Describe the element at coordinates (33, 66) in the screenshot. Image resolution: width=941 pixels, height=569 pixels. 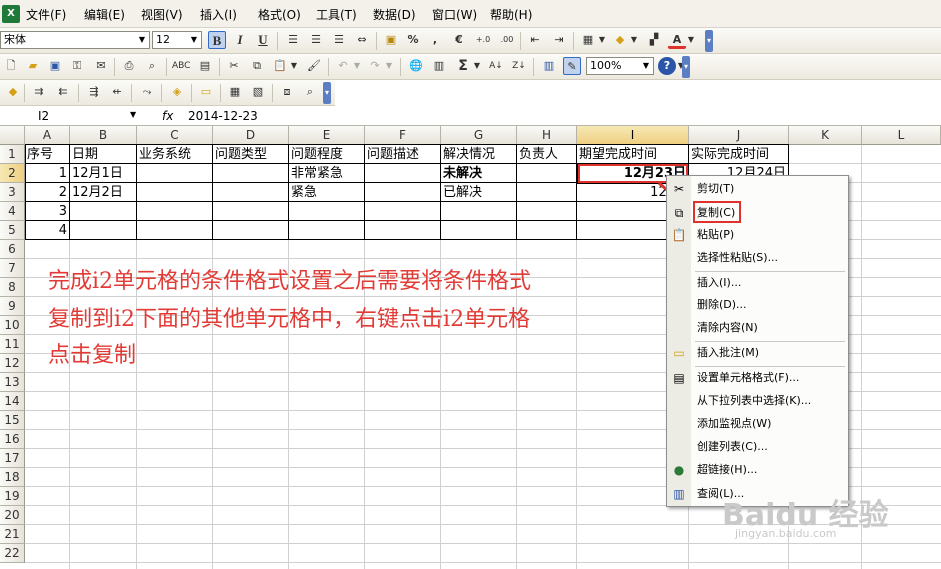
I see `open-folder-icon: ▰` at that location.